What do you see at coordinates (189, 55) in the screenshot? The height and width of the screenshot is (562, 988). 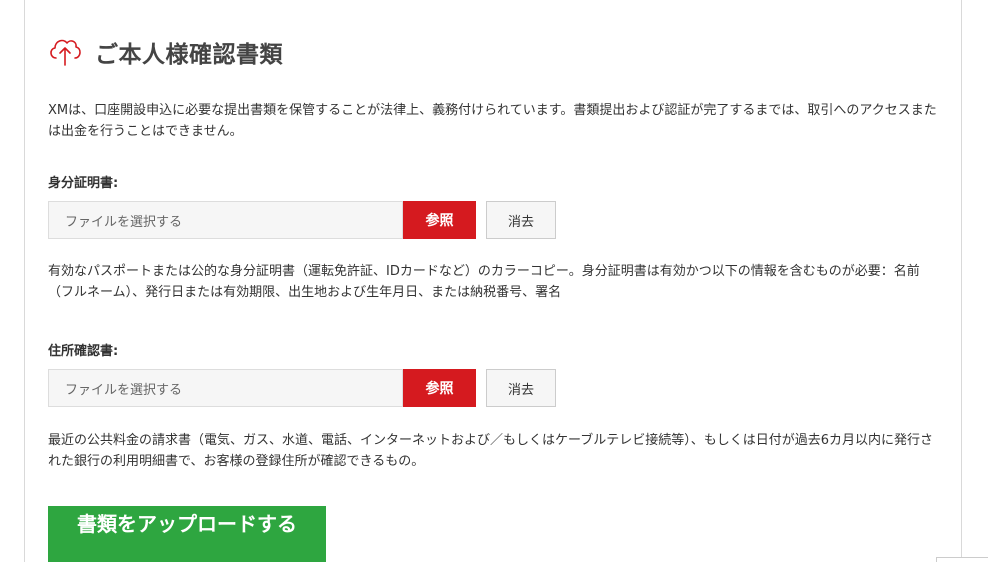 I see `page-title: ご本人様確認書類` at bounding box center [189, 55].